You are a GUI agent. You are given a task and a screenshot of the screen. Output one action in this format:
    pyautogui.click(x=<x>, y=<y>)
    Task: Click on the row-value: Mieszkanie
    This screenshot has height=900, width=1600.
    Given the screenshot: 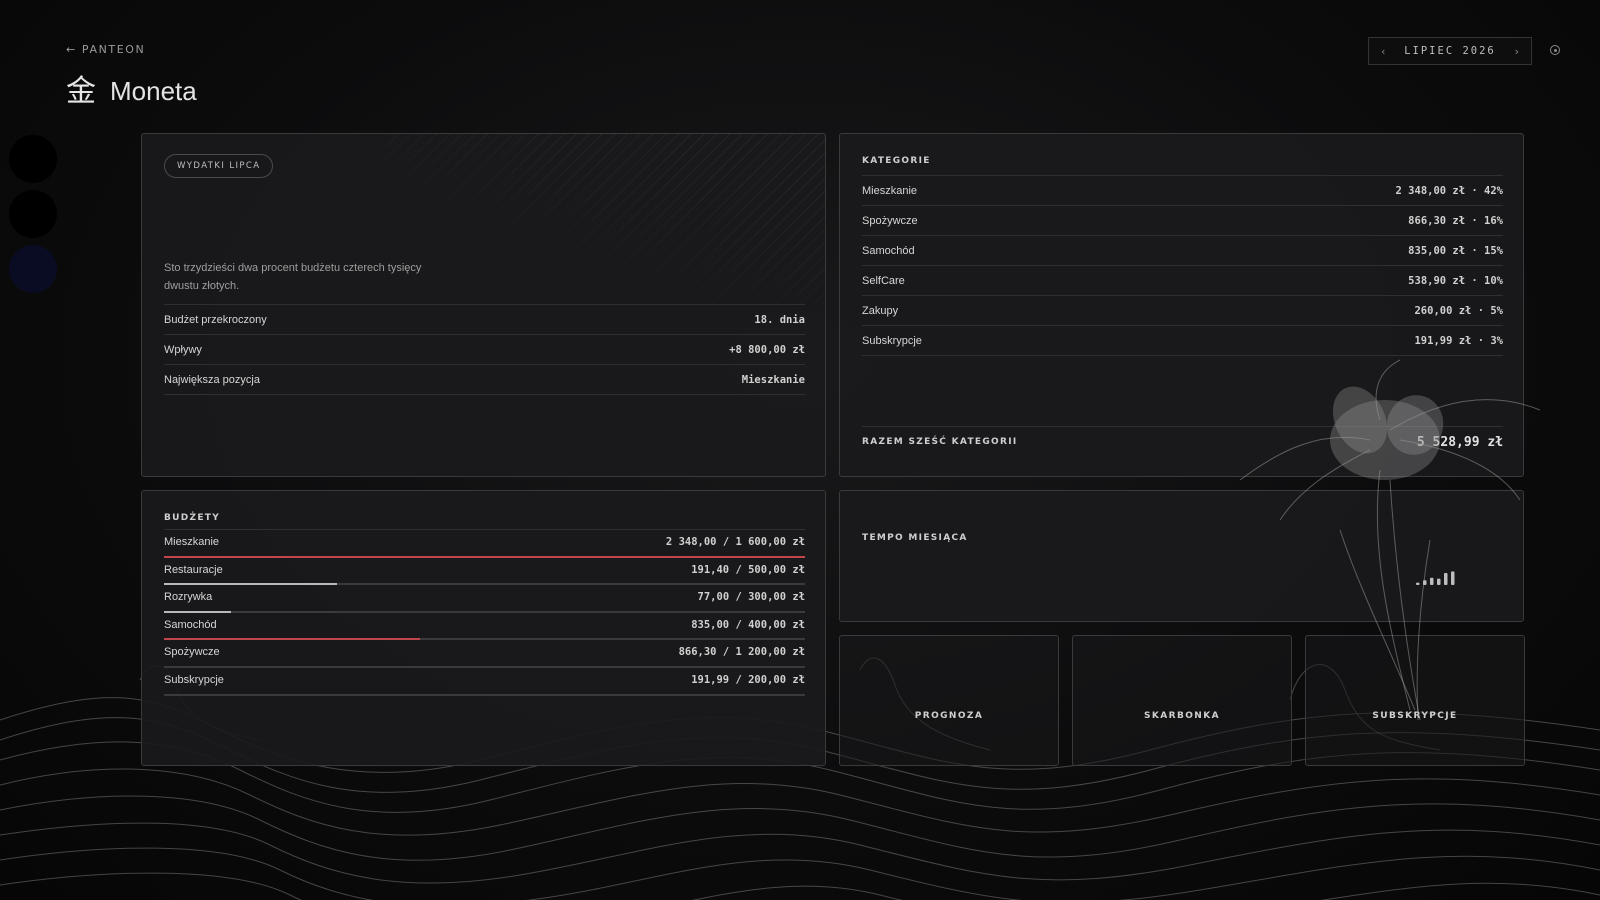 What is the action you would take?
    pyautogui.click(x=773, y=379)
    